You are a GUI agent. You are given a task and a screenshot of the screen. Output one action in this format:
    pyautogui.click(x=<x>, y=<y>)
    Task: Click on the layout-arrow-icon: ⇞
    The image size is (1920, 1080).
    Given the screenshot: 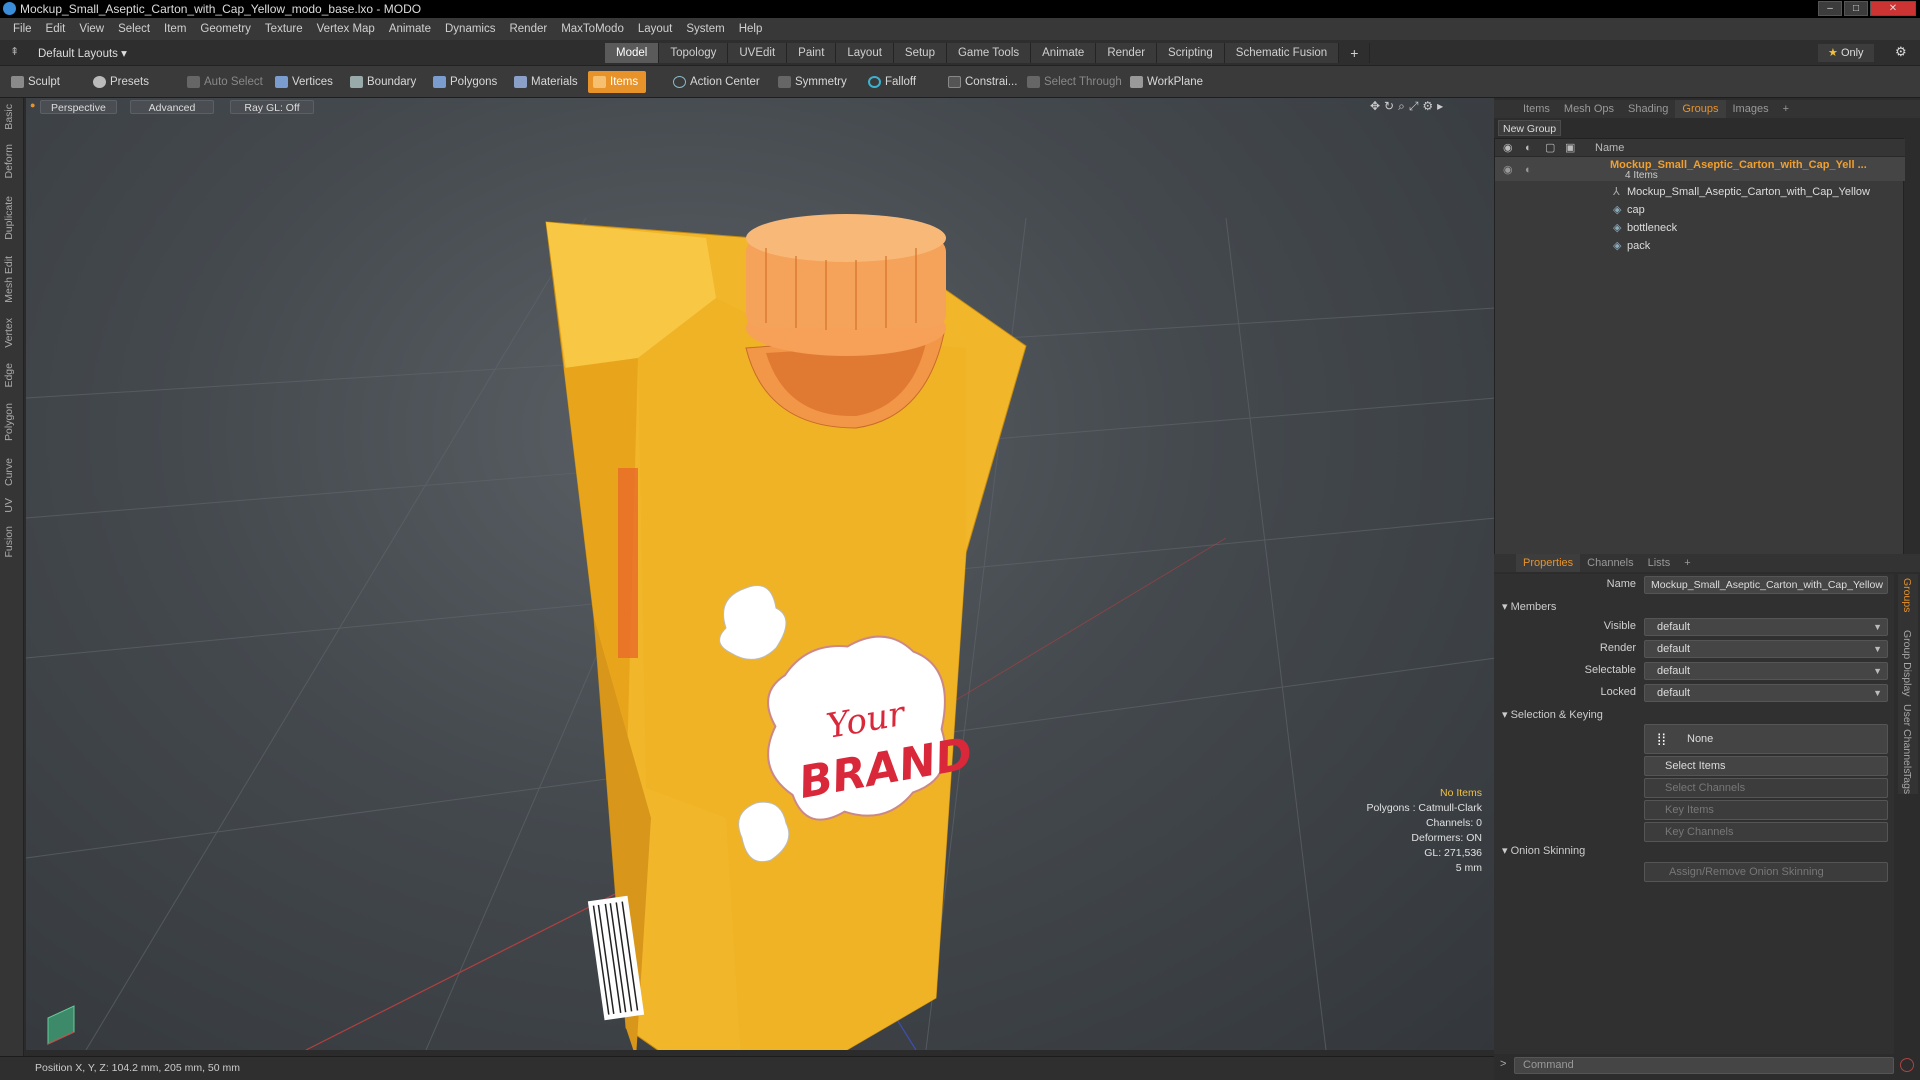 What is the action you would take?
    pyautogui.click(x=14, y=51)
    